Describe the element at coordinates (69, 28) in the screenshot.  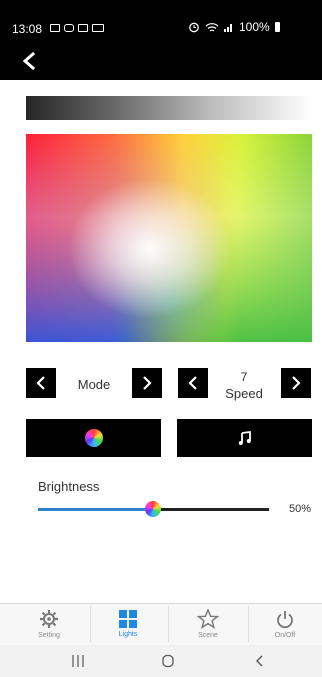
I see `message-icon` at that location.